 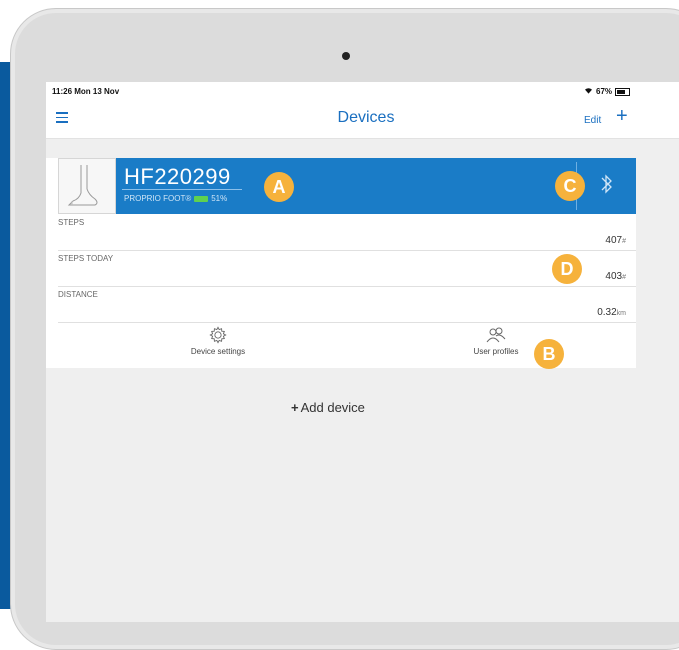 I want to click on battery-icon, so click(x=623, y=91).